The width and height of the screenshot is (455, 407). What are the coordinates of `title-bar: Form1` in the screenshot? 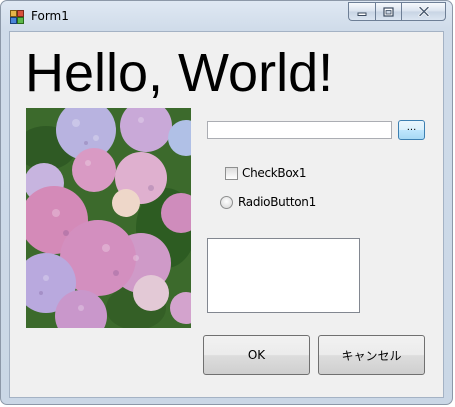 It's located at (226, 16).